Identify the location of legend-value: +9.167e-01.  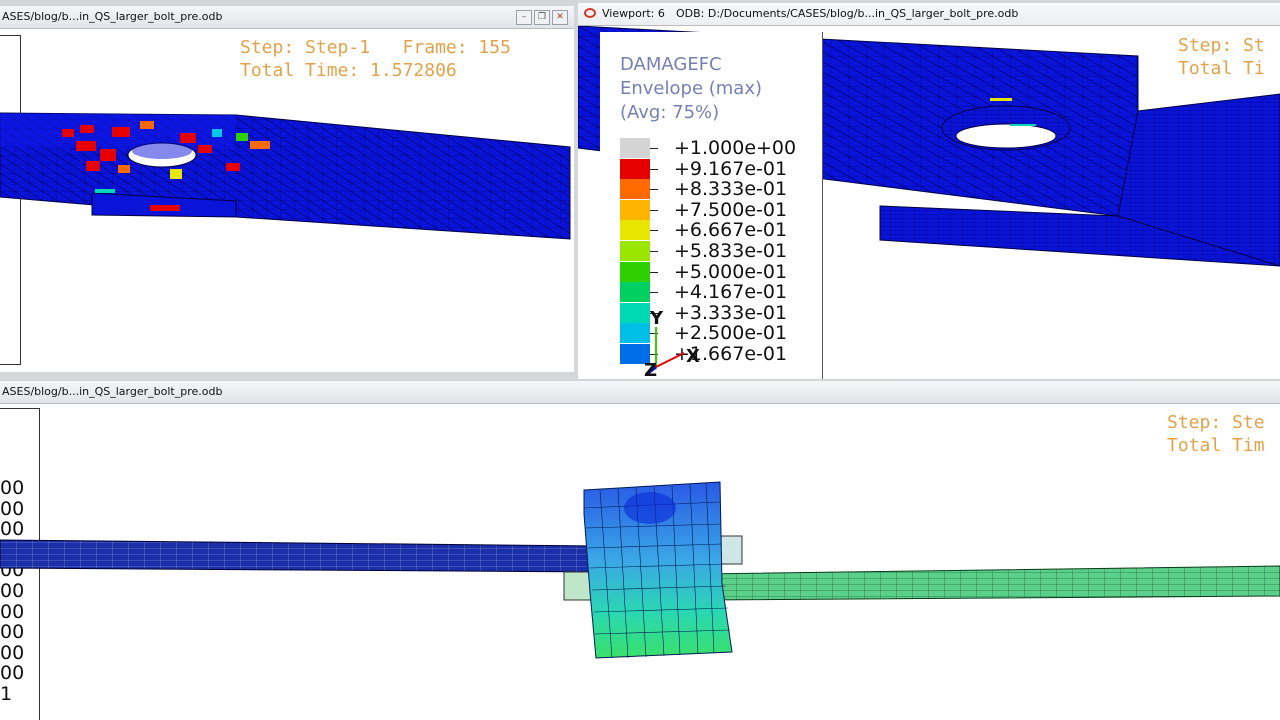
(731, 168).